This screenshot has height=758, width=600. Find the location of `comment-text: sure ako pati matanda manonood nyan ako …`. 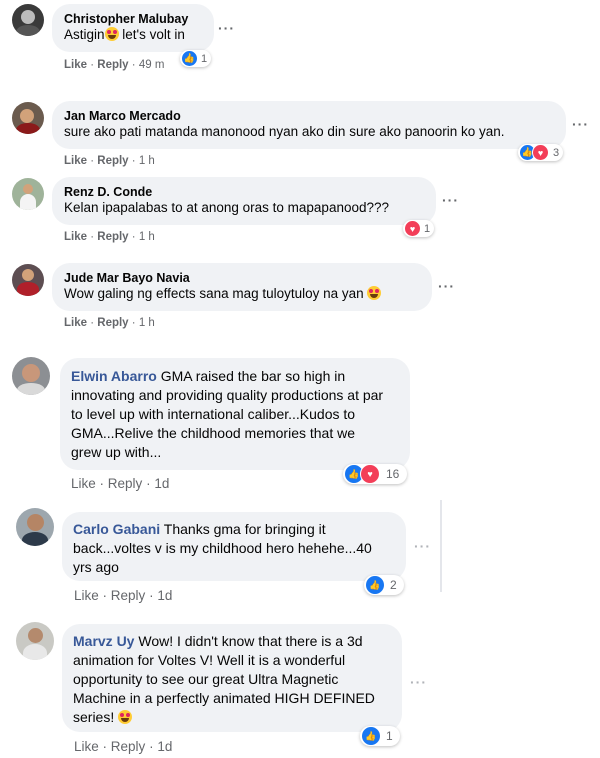

comment-text: sure ako pati matanda manonood nyan ako … is located at coordinates (284, 131).